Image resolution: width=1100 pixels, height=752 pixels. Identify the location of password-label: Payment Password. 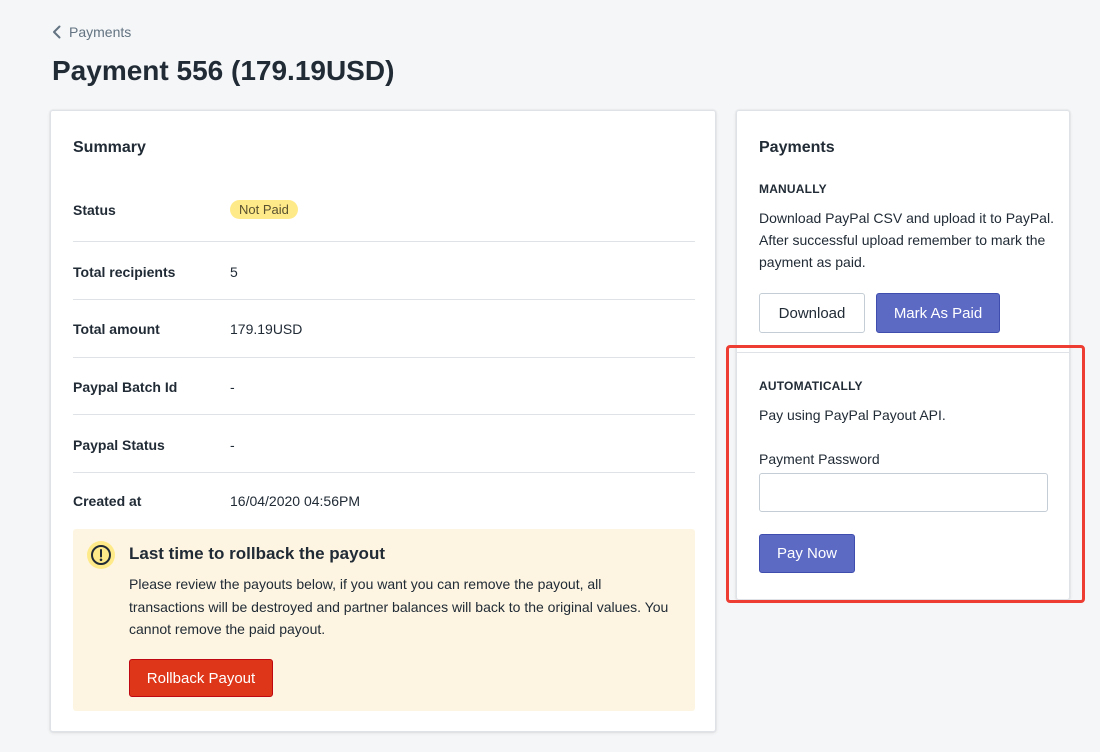
(819, 459).